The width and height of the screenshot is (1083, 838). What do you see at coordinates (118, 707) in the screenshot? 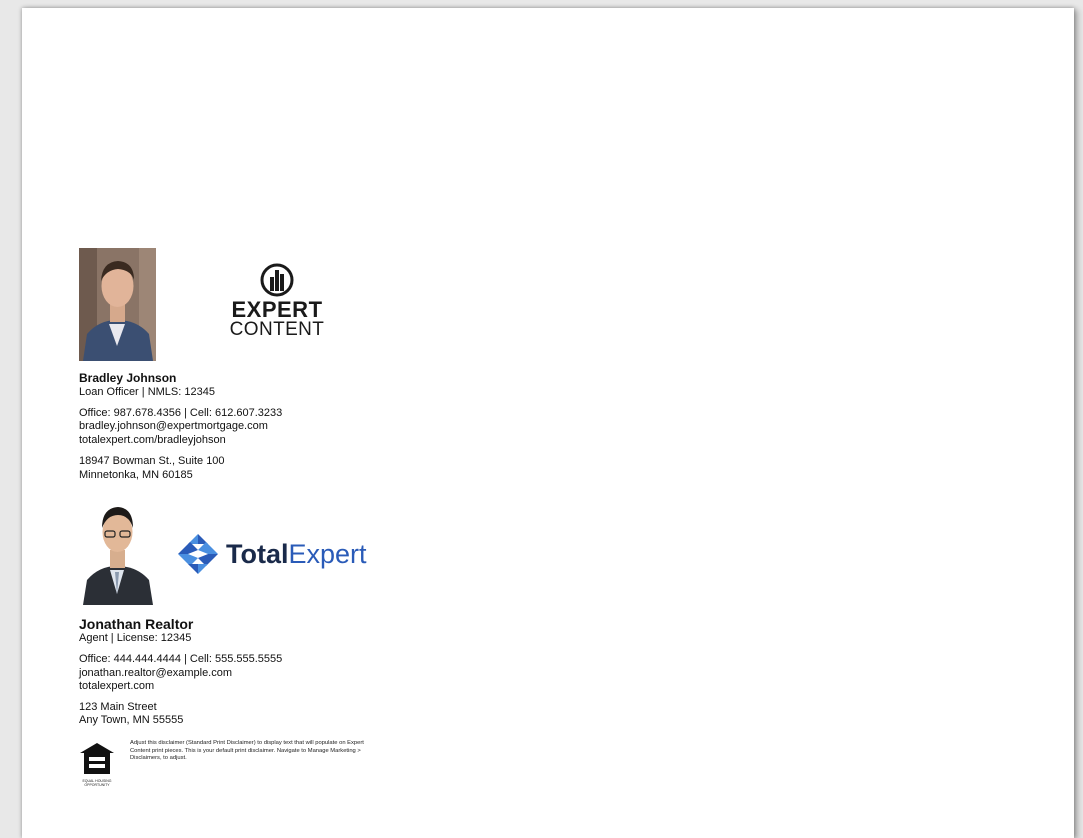
I see `agent2-address-line1: 123 Main Street` at bounding box center [118, 707].